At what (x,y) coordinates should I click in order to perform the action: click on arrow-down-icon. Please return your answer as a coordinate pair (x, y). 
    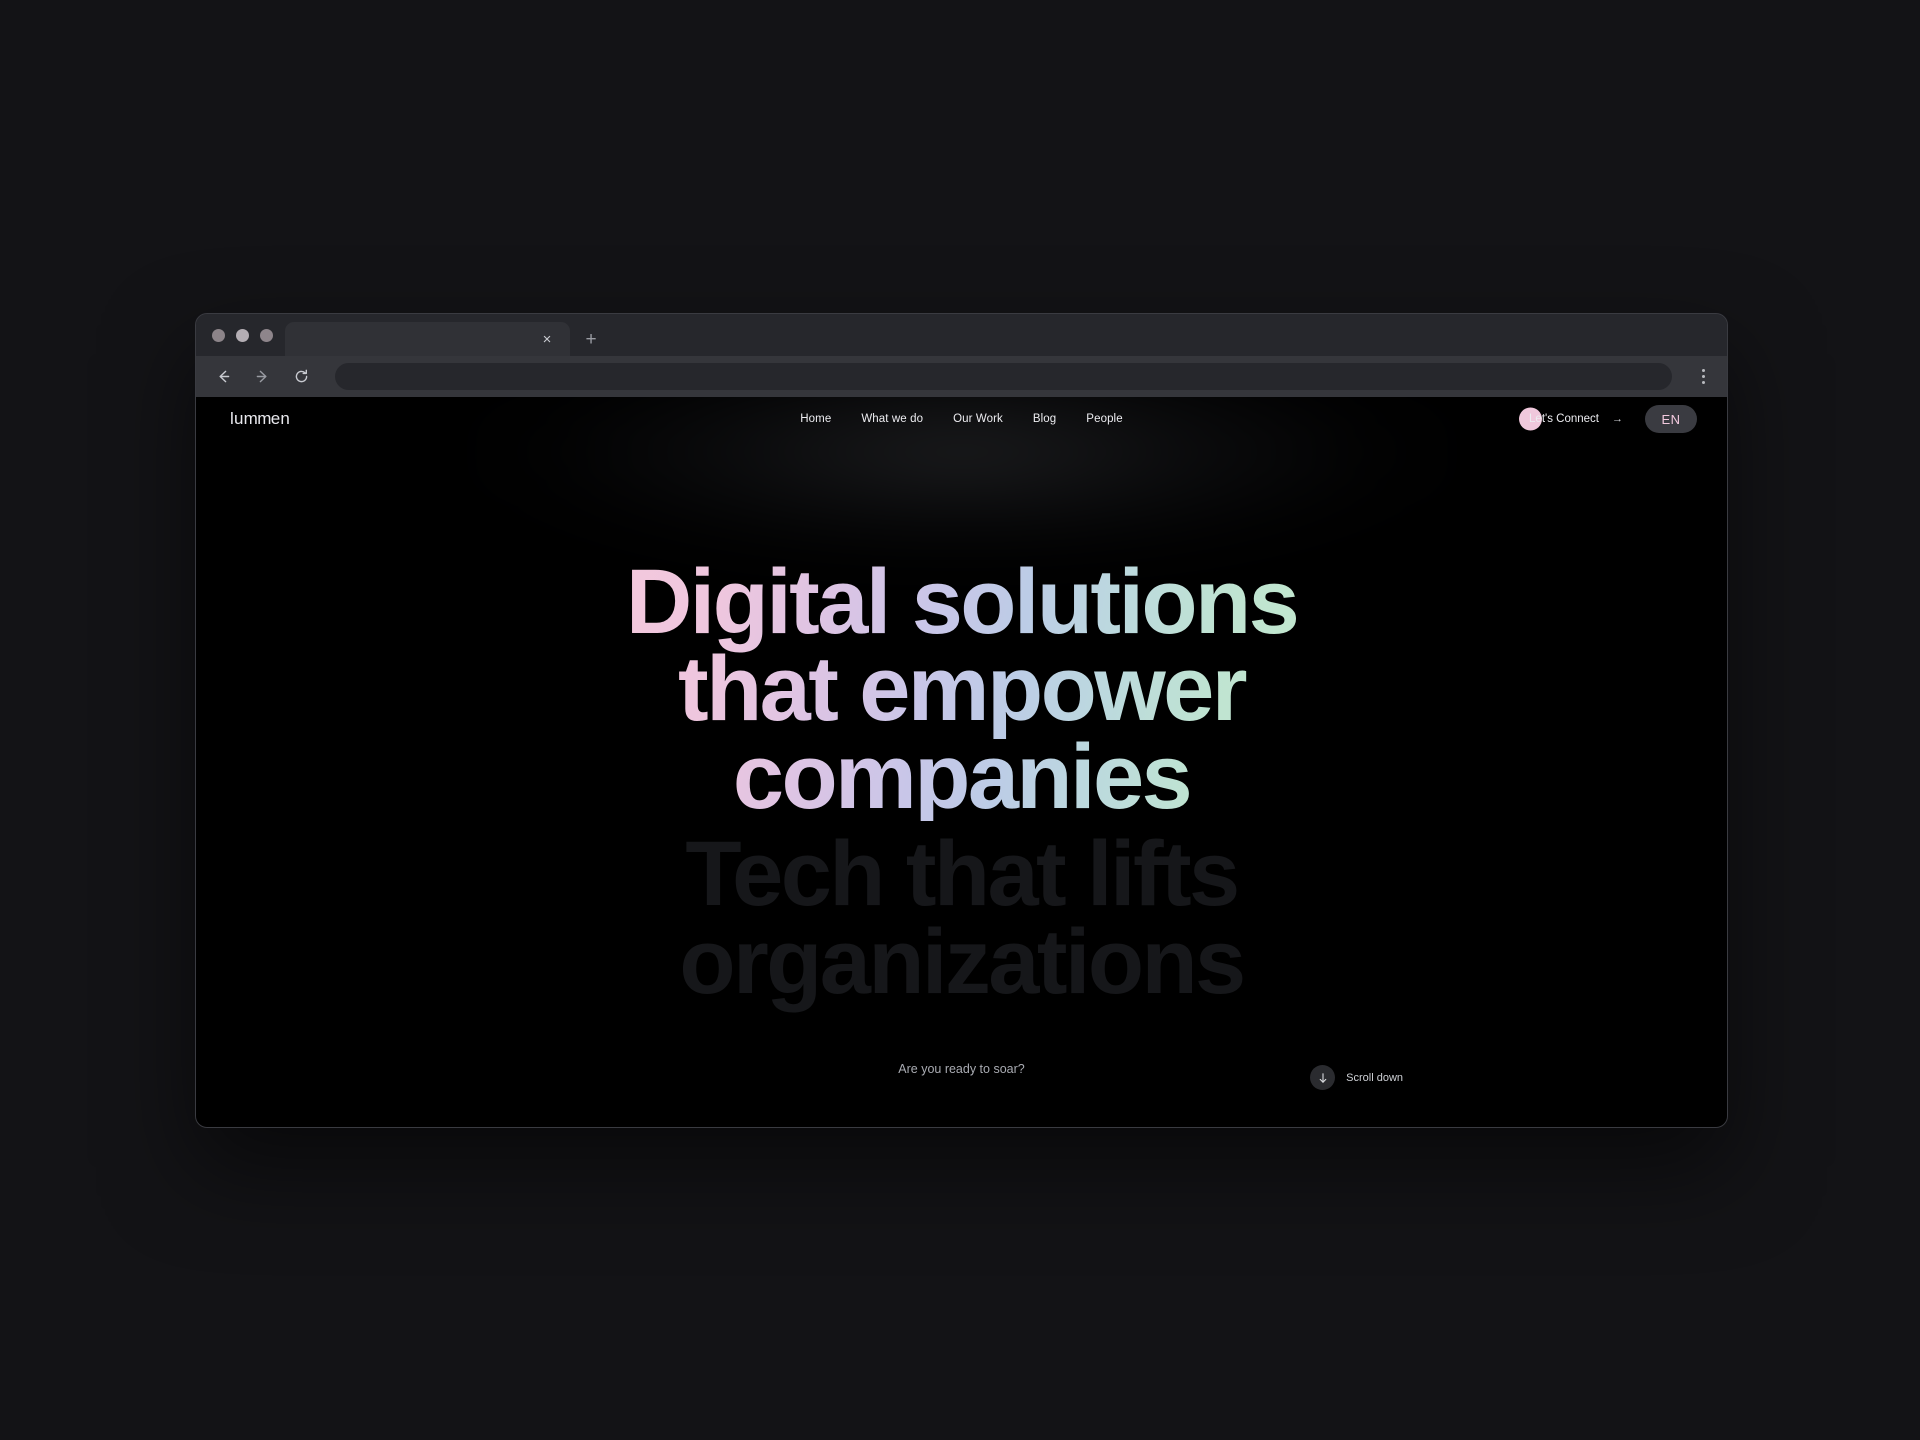
    Looking at the image, I should click on (1323, 1077).